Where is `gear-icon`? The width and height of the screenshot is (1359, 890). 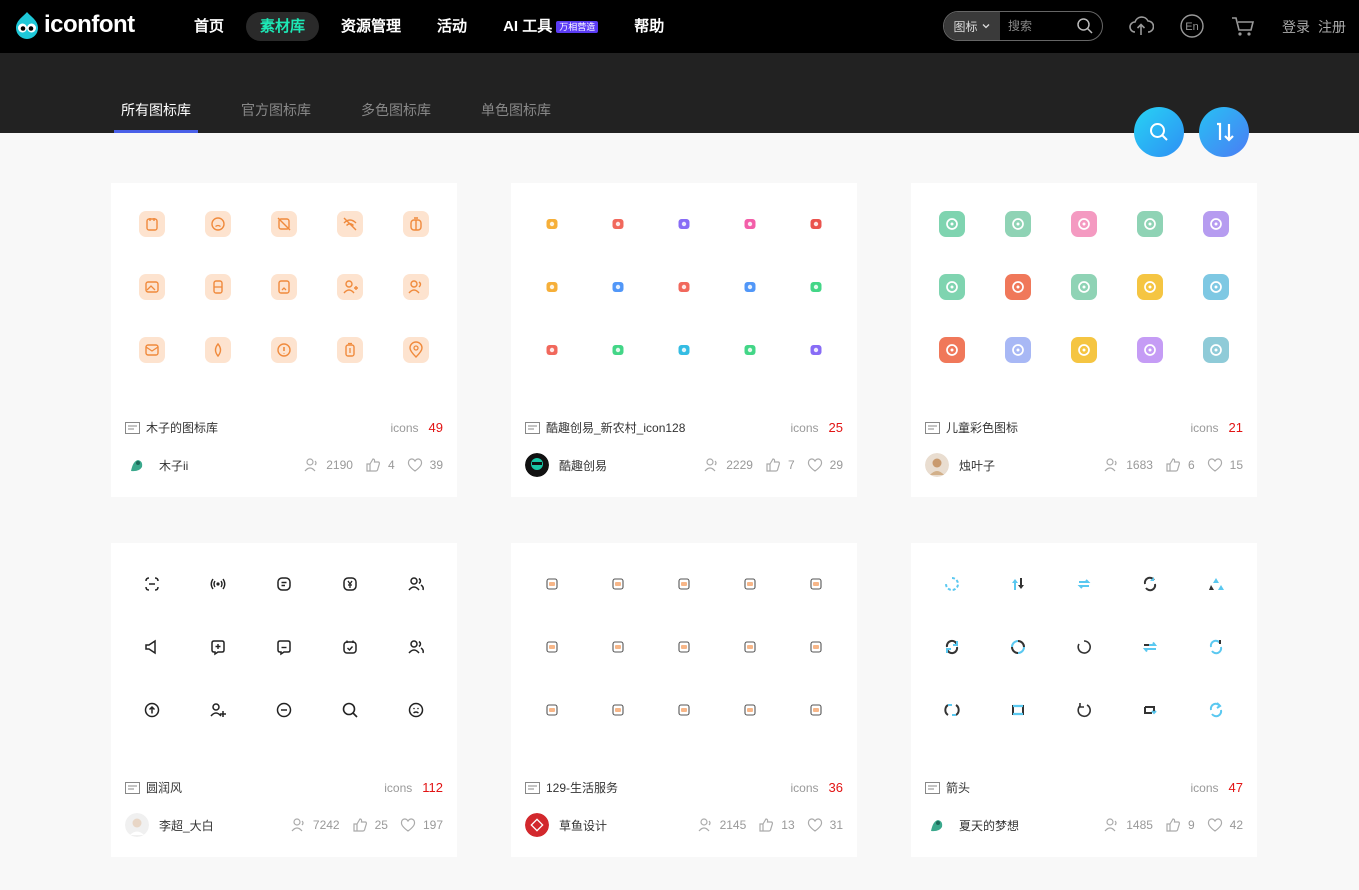 gear-icon is located at coordinates (1216, 287).